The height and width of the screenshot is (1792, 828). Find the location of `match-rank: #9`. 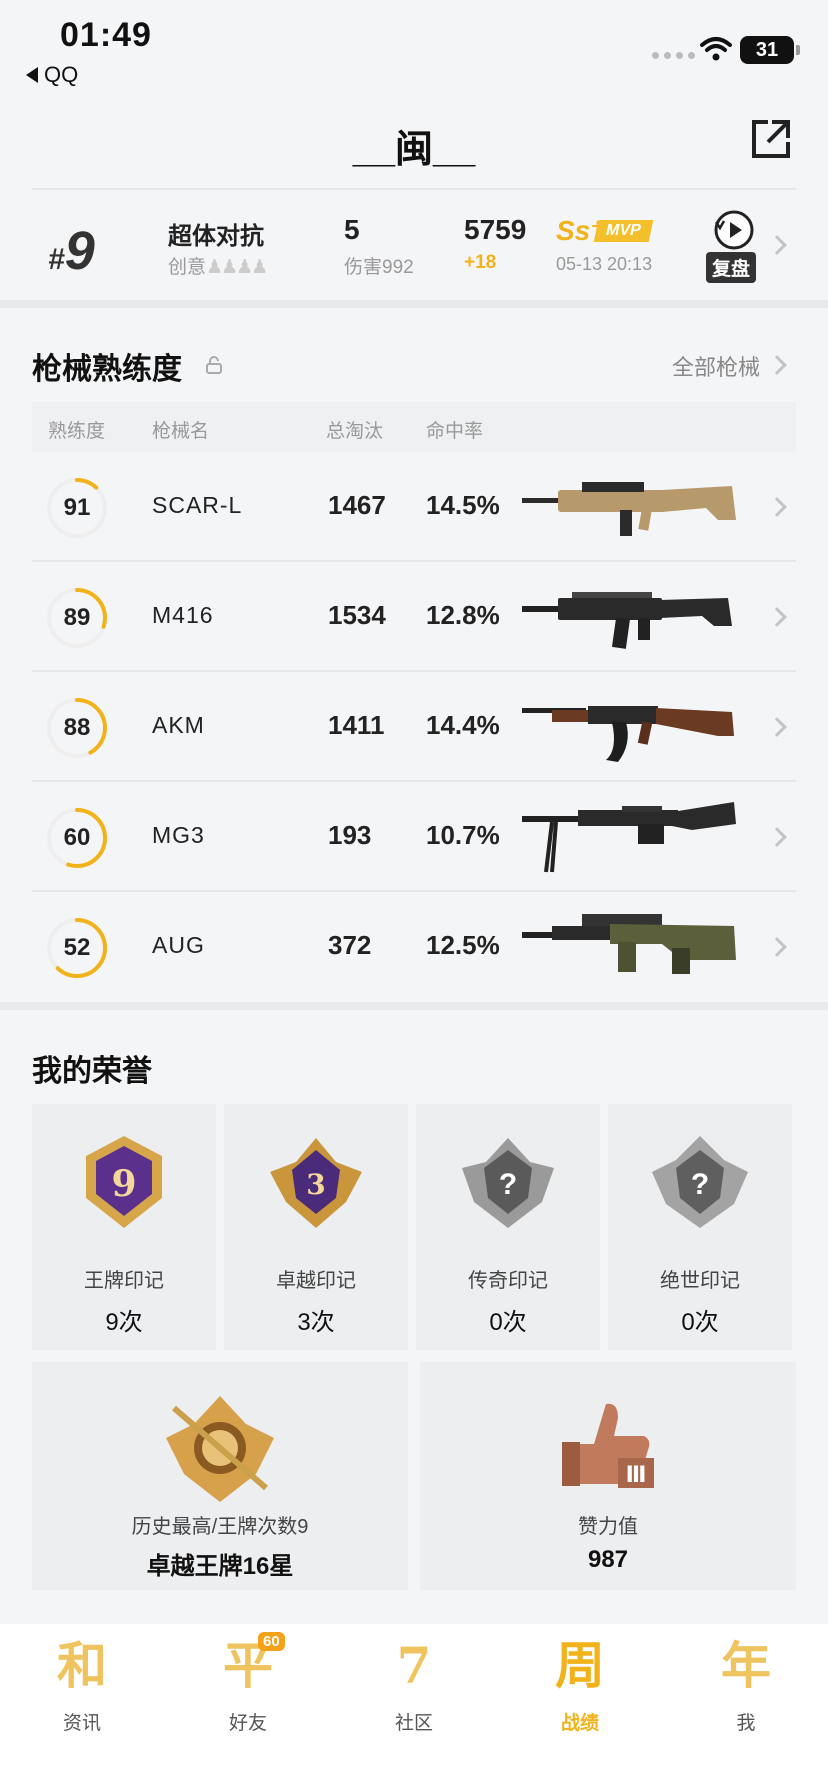

match-rank: #9 is located at coordinates (71, 251).